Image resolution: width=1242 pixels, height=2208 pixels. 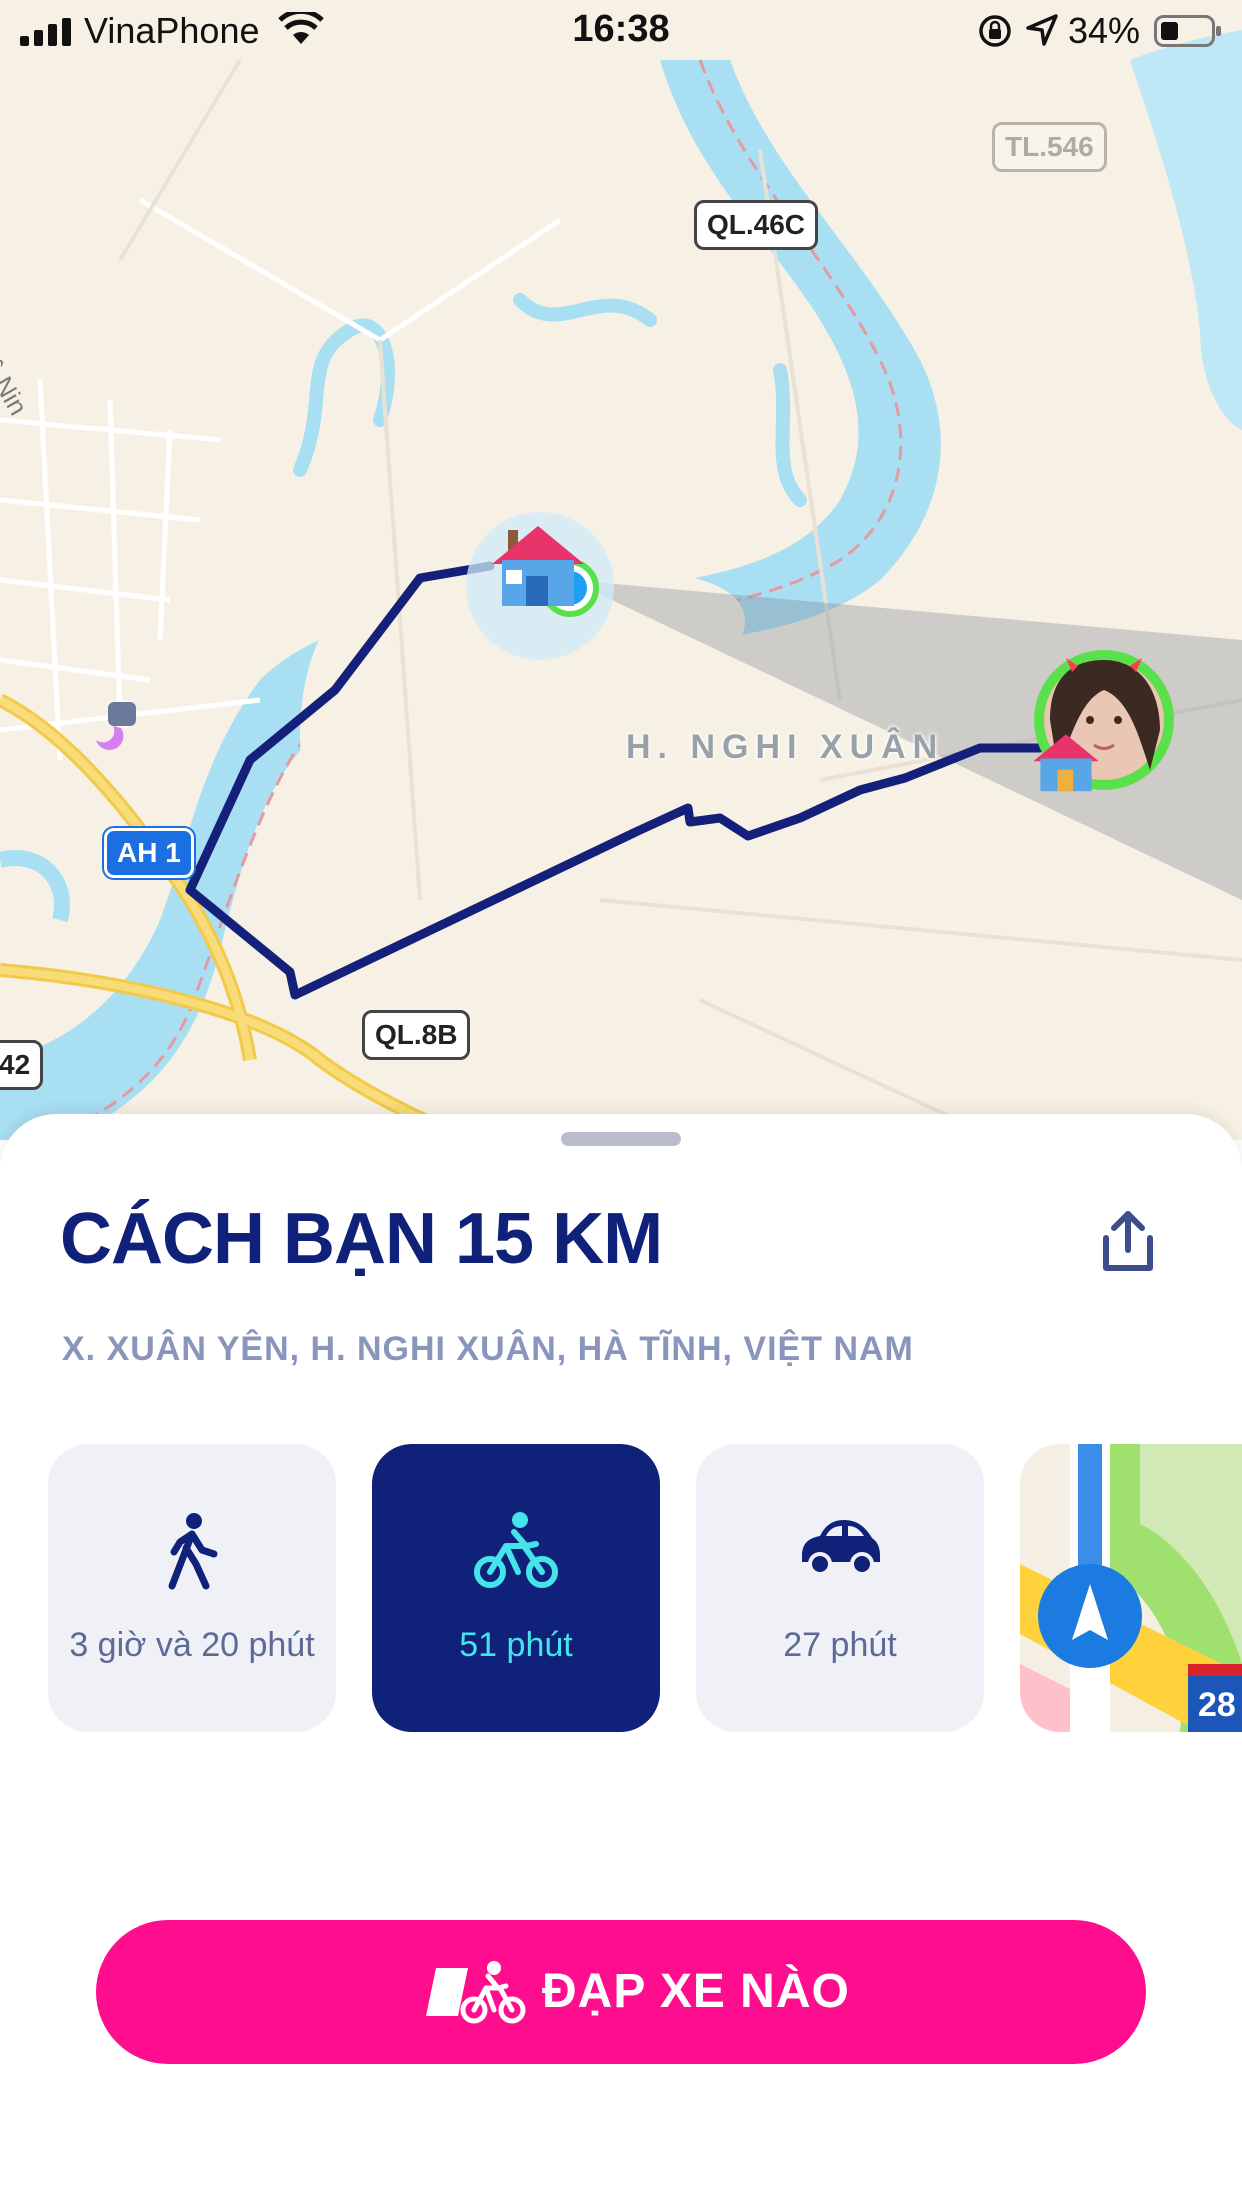 What do you see at coordinates (416, 1035) in the screenshot?
I see `road-shield-ql8b: QL.8B` at bounding box center [416, 1035].